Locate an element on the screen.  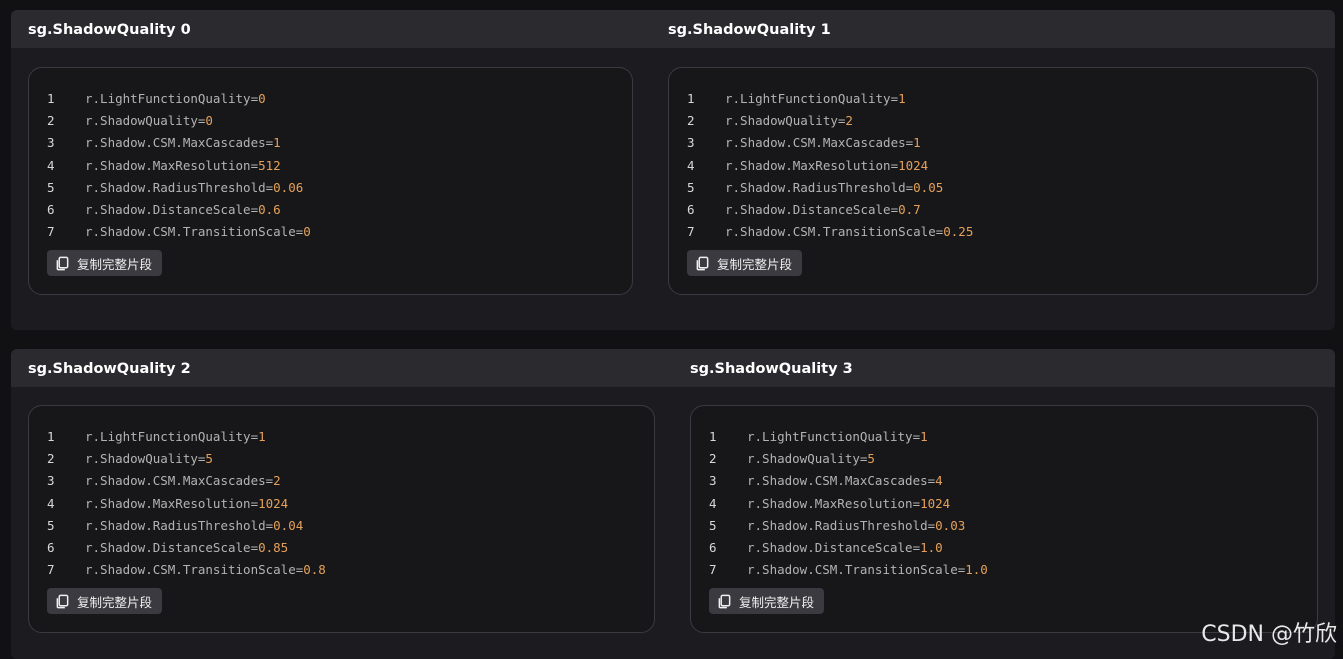
setting-value: 0.06 is located at coordinates (288, 187).